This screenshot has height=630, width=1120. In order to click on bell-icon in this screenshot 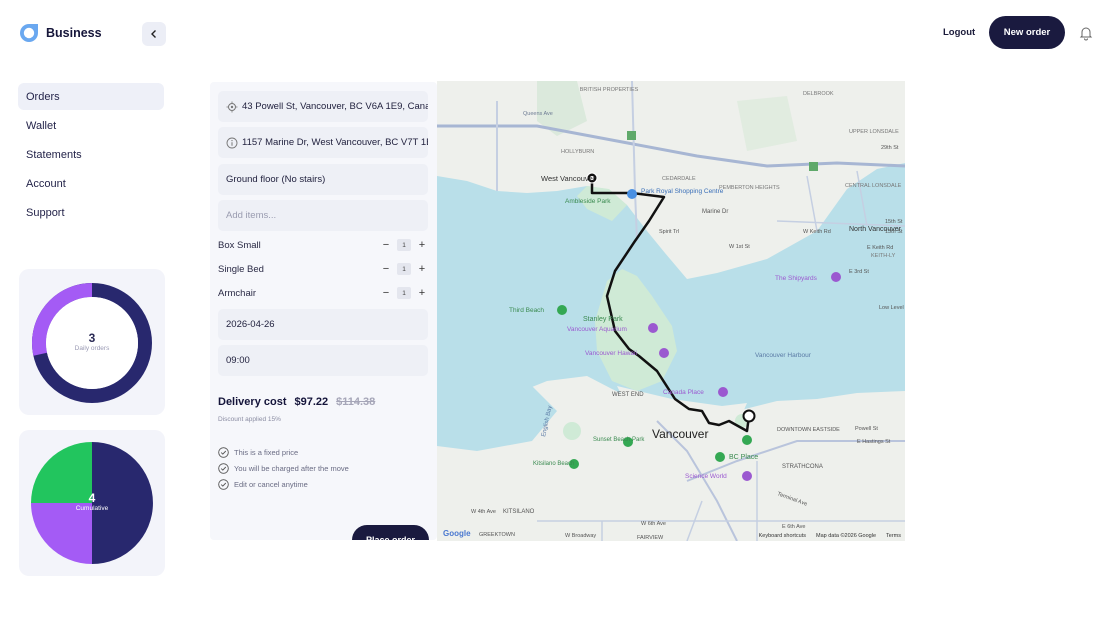, I will do `click(1086, 33)`.